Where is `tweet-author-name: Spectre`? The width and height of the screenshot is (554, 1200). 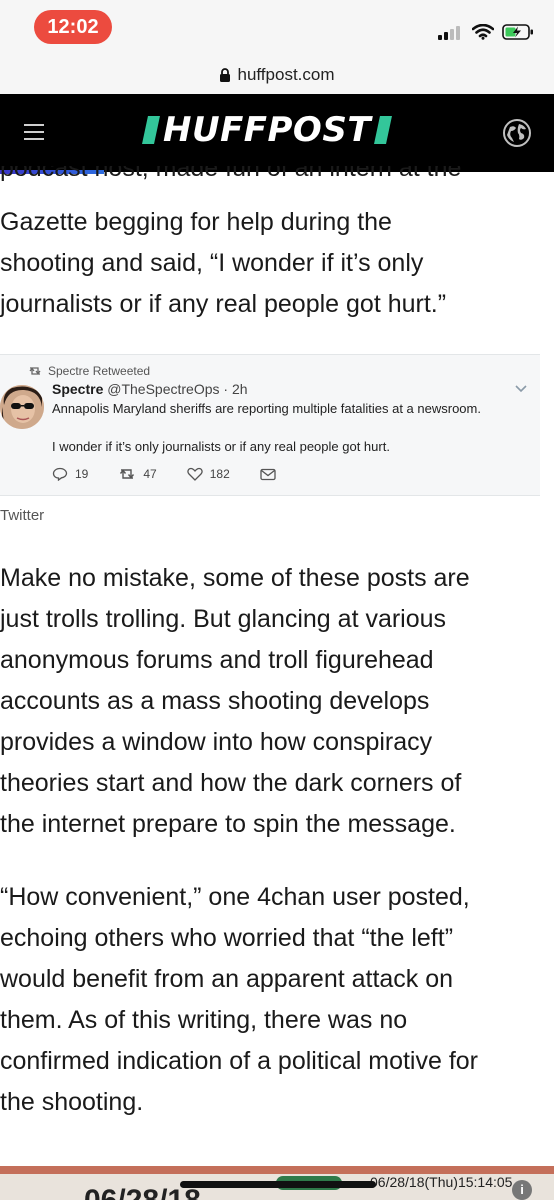 tweet-author-name: Spectre is located at coordinates (77, 389).